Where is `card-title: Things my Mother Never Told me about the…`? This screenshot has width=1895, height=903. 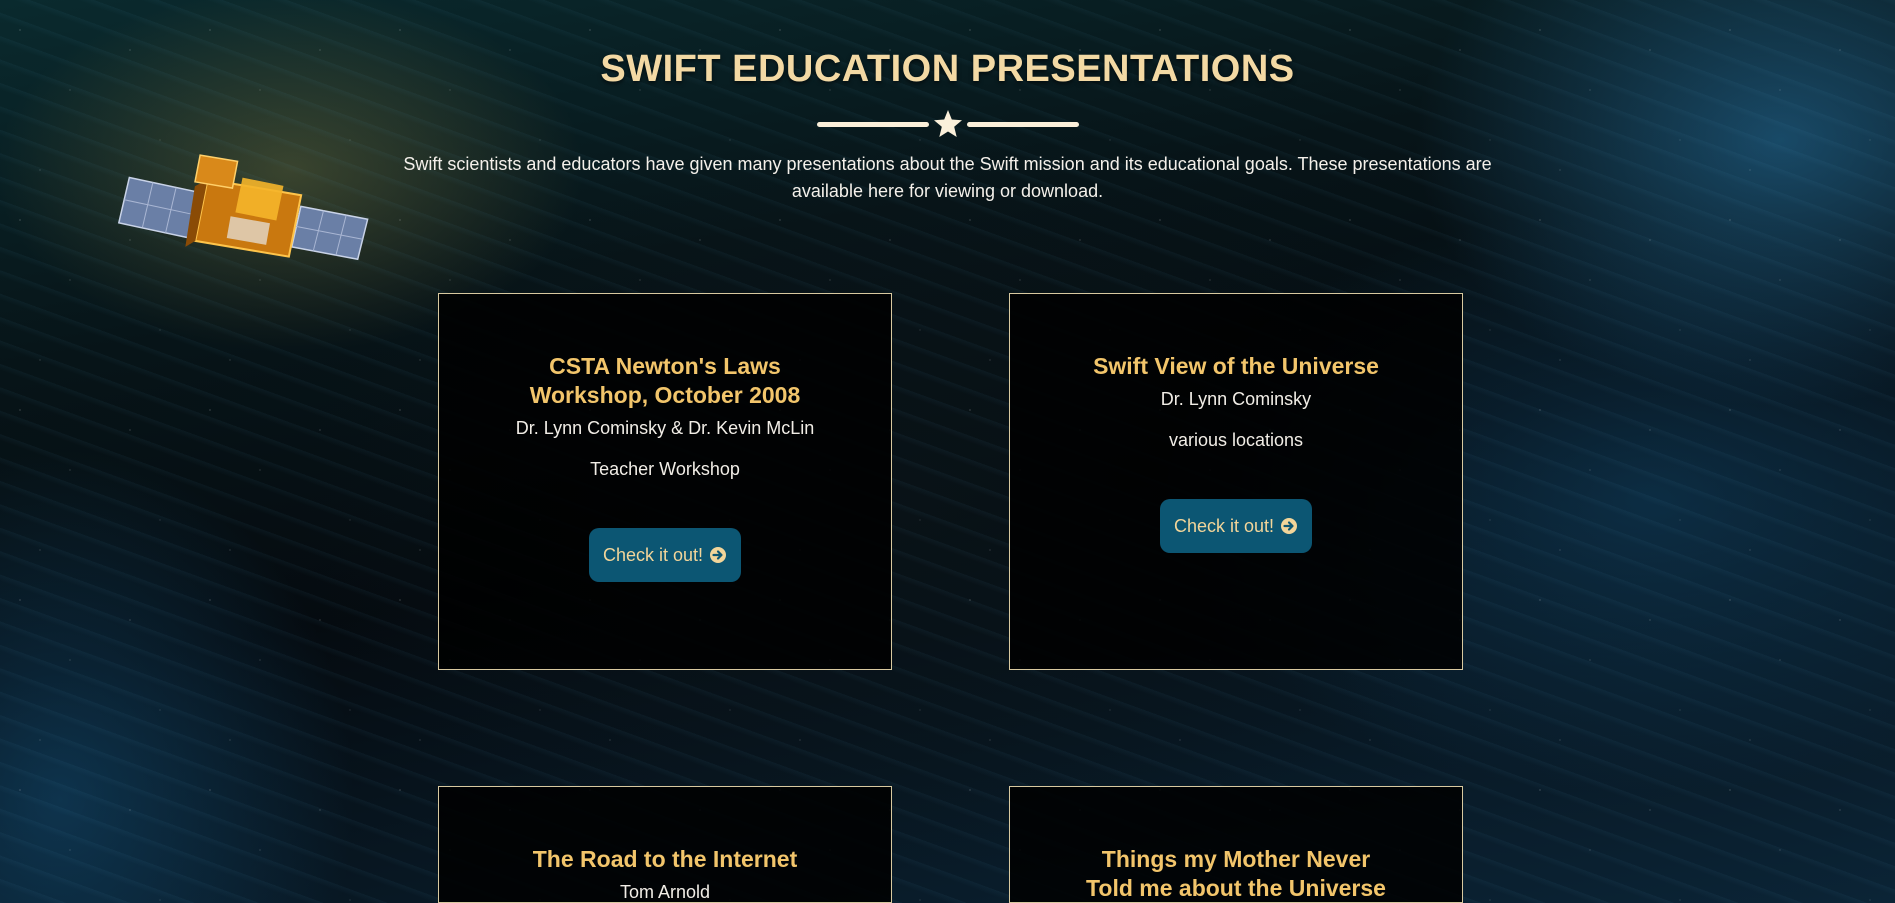
card-title: Things my Mother Never Told me about the… is located at coordinates (1236, 873).